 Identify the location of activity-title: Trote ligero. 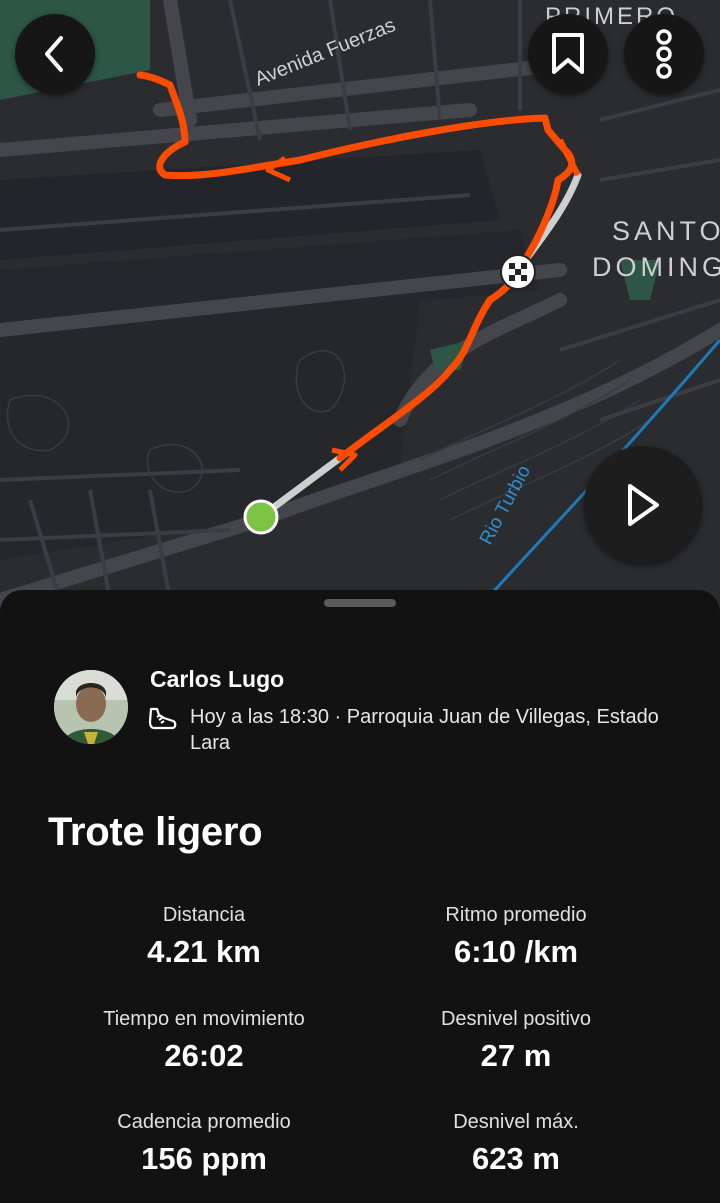
(155, 832).